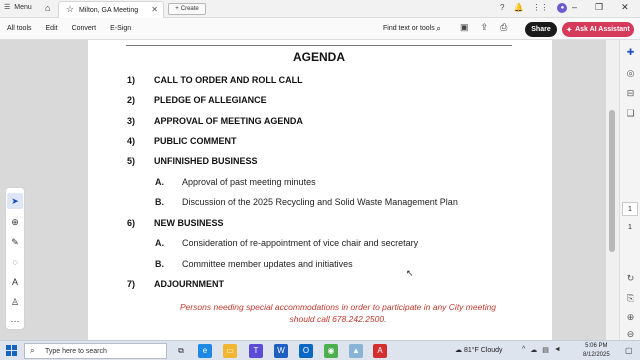  Describe the element at coordinates (319, 45) in the screenshot. I see `header-rule` at that location.